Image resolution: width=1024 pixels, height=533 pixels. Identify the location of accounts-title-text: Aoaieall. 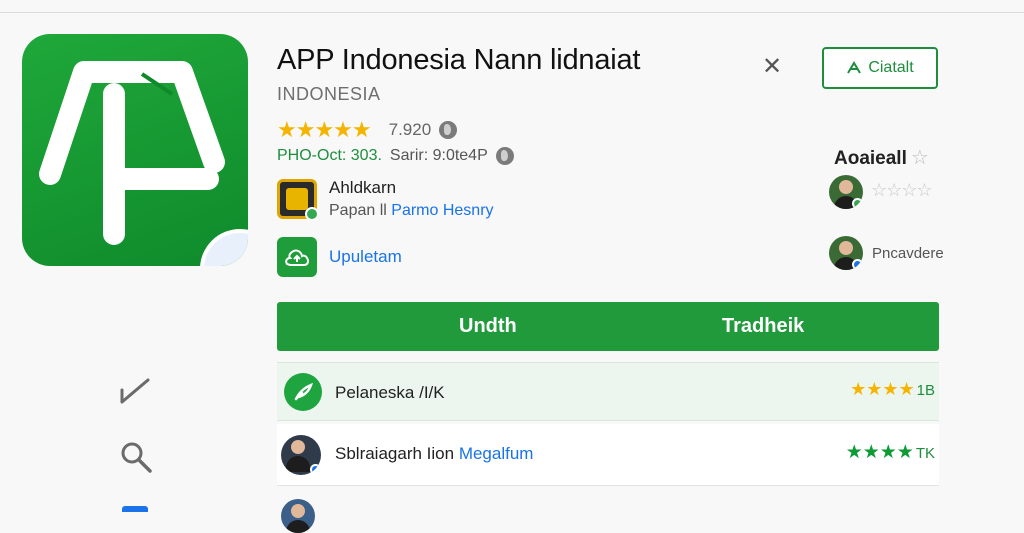
(870, 158).